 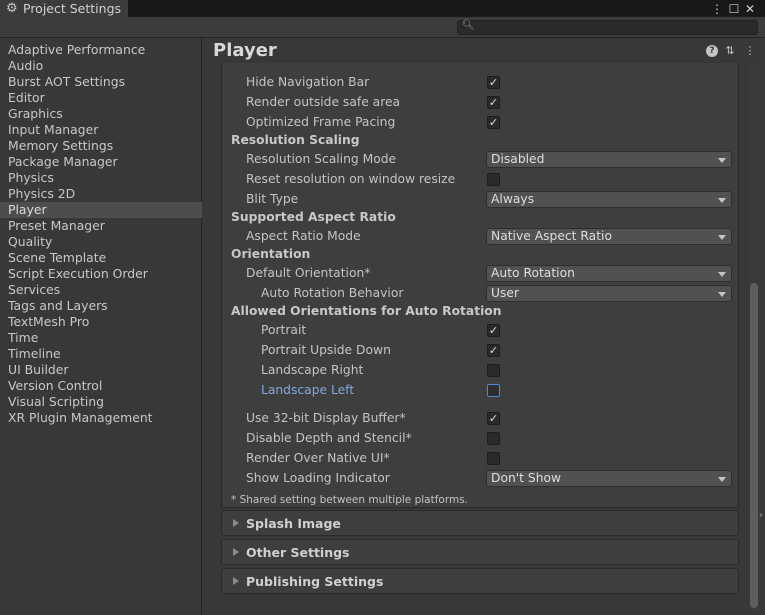 What do you see at coordinates (493, 102) in the screenshot?
I see `render-outside-safe-area-checkbox: ✓` at bounding box center [493, 102].